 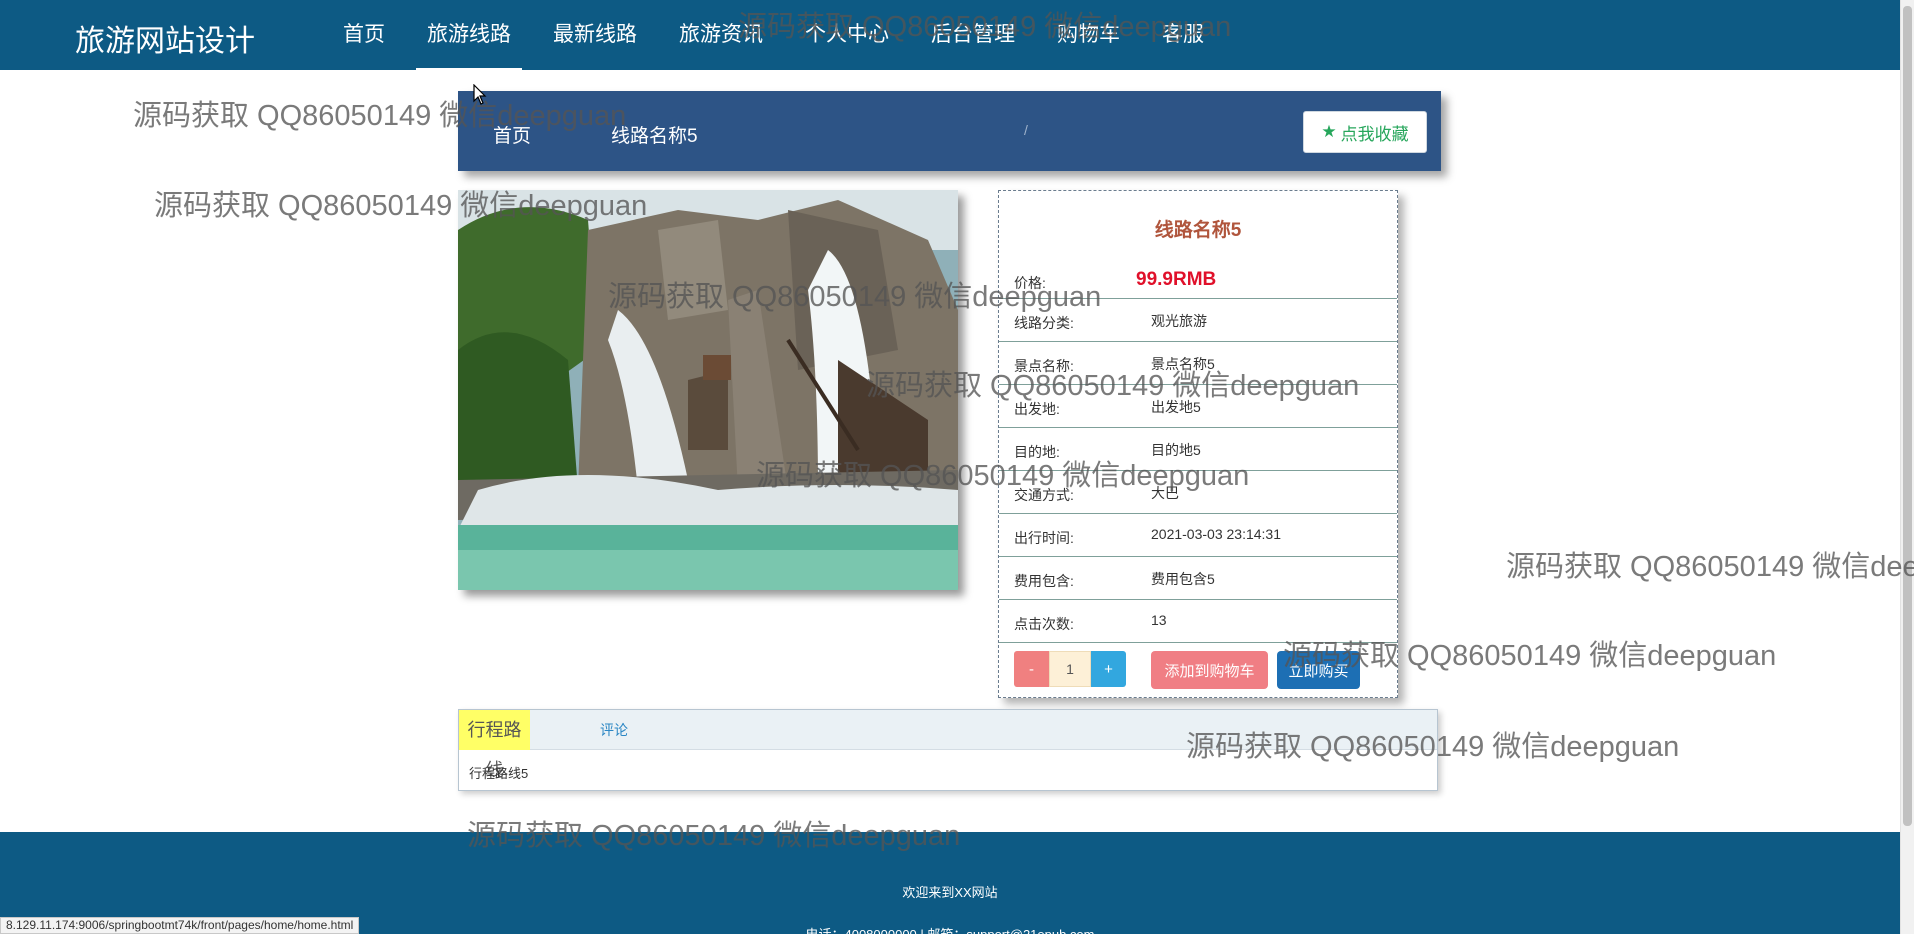 I want to click on star-icon: ★, so click(x=1329, y=131).